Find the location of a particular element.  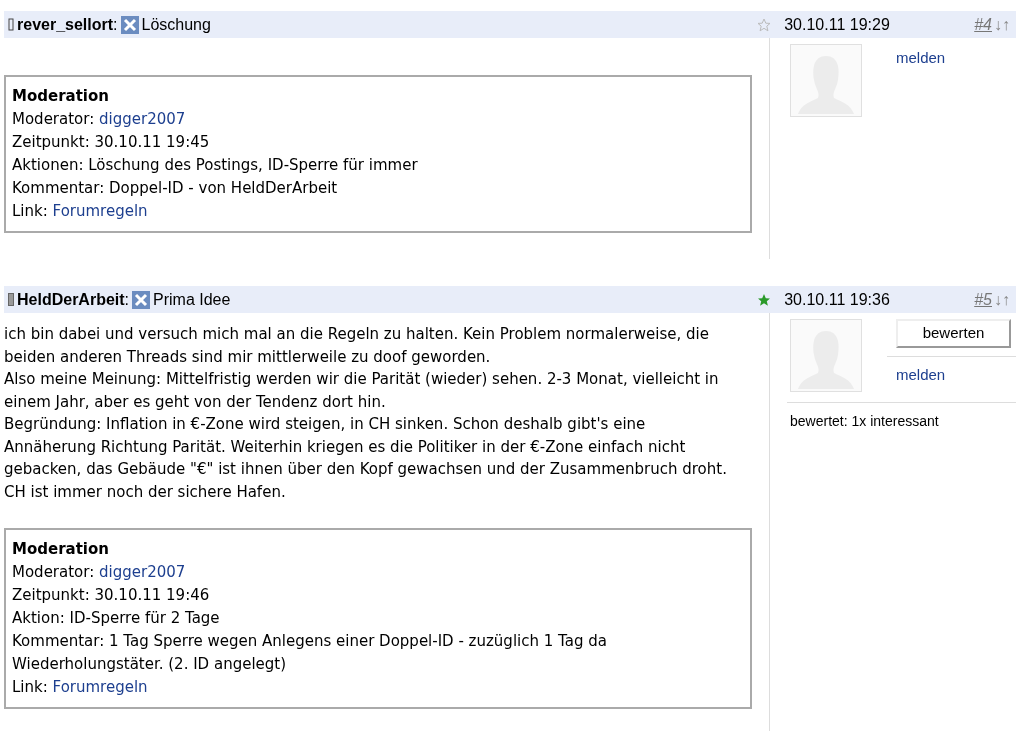

post-number-link: #5 is located at coordinates (983, 299).